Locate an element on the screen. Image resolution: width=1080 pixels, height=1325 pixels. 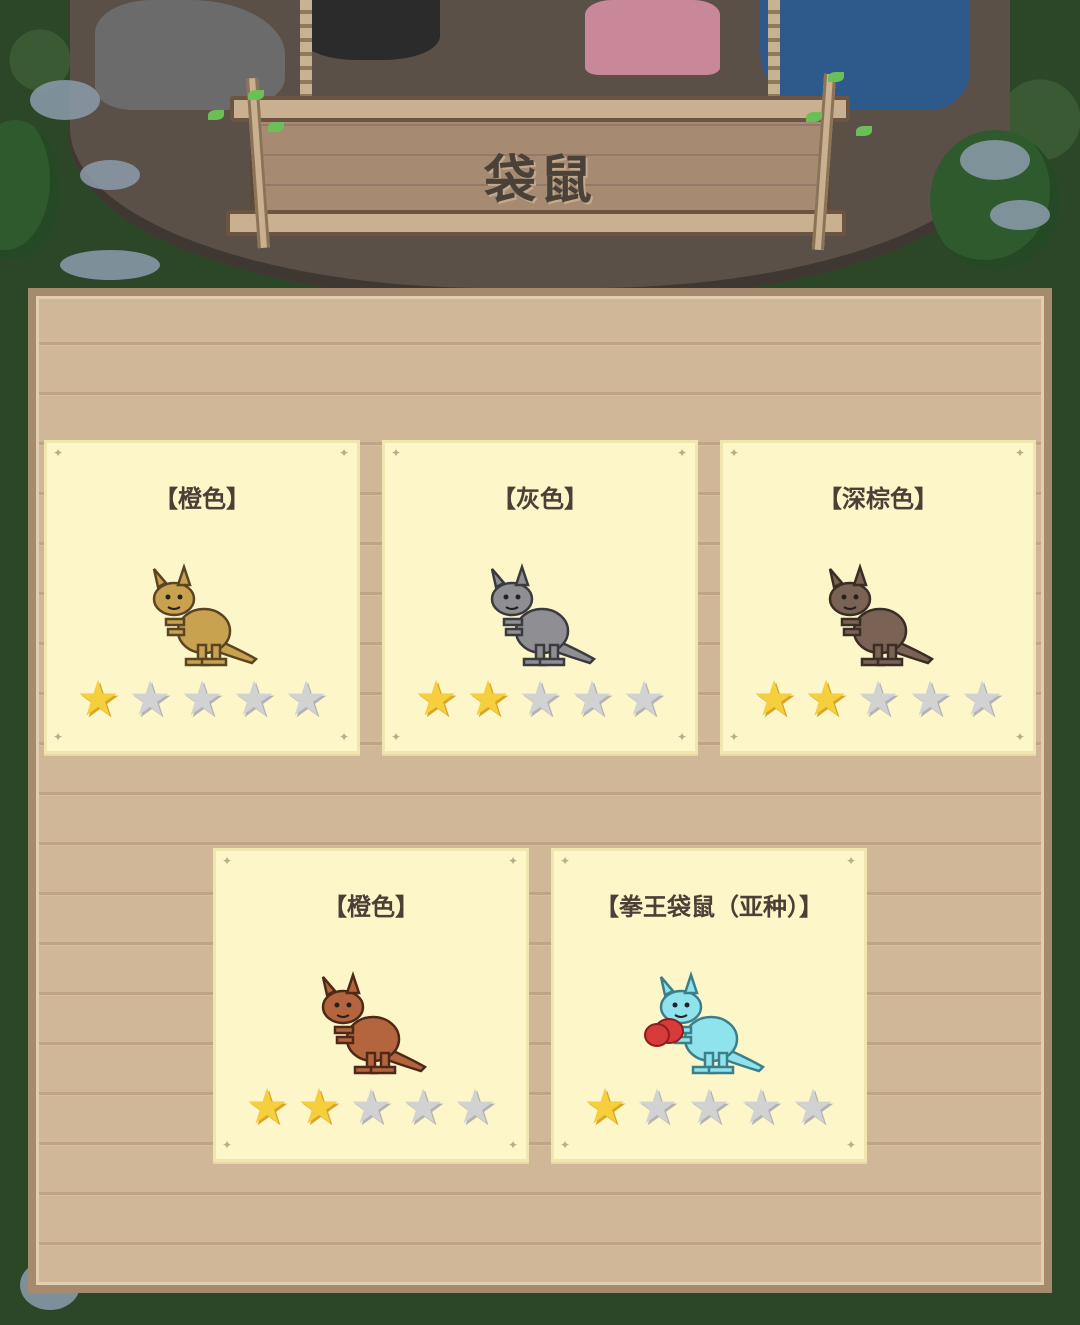
variant-label: 【拳王袋鼠（亚种）】 is located at coordinates (709, 907).